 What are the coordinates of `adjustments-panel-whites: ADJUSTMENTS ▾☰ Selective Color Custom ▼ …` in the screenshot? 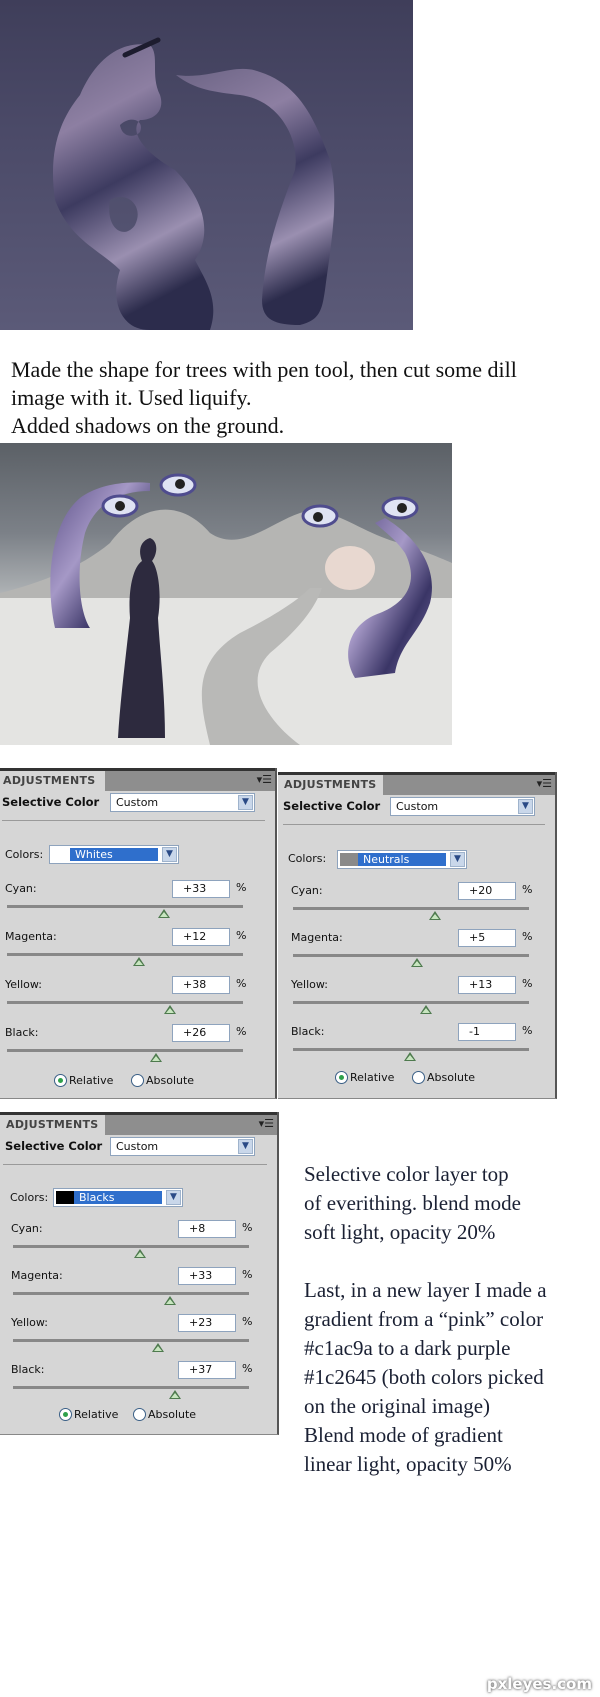 It's located at (138, 933).